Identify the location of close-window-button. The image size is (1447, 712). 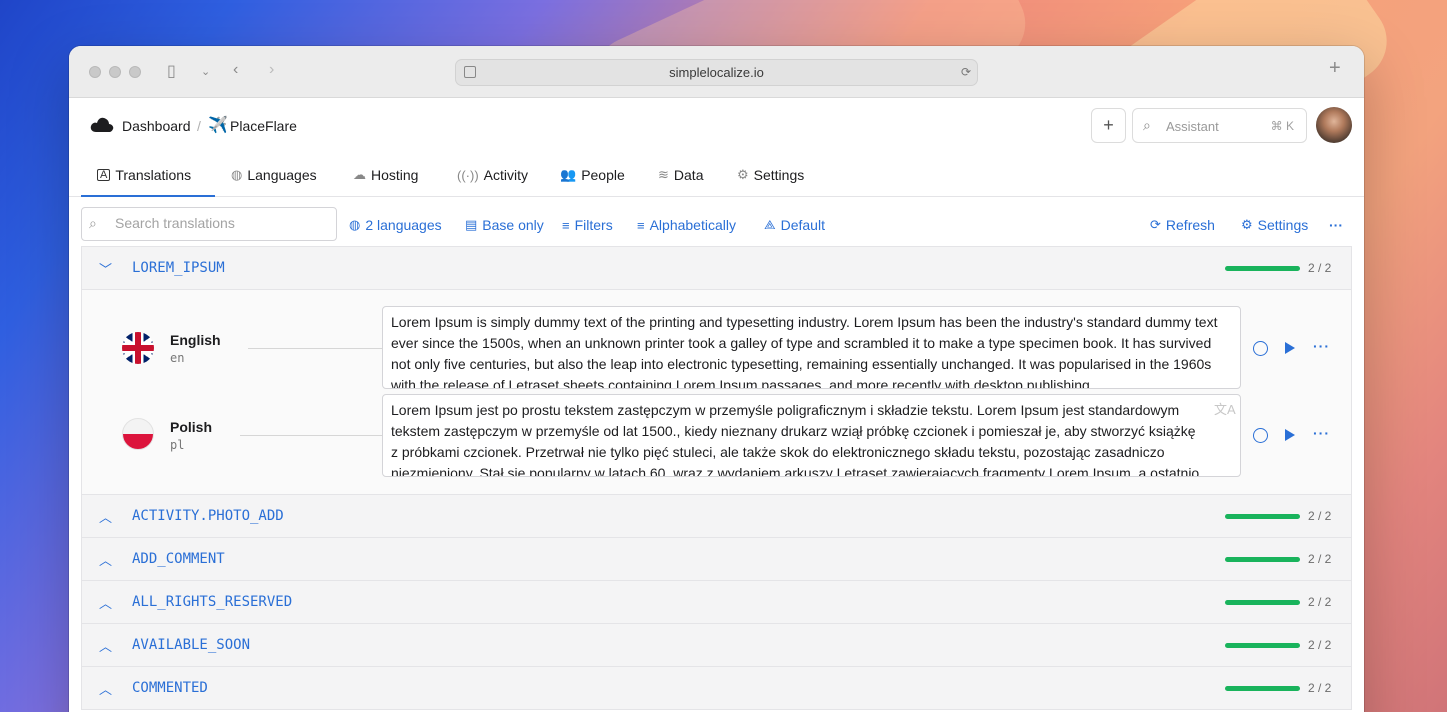
(95, 72).